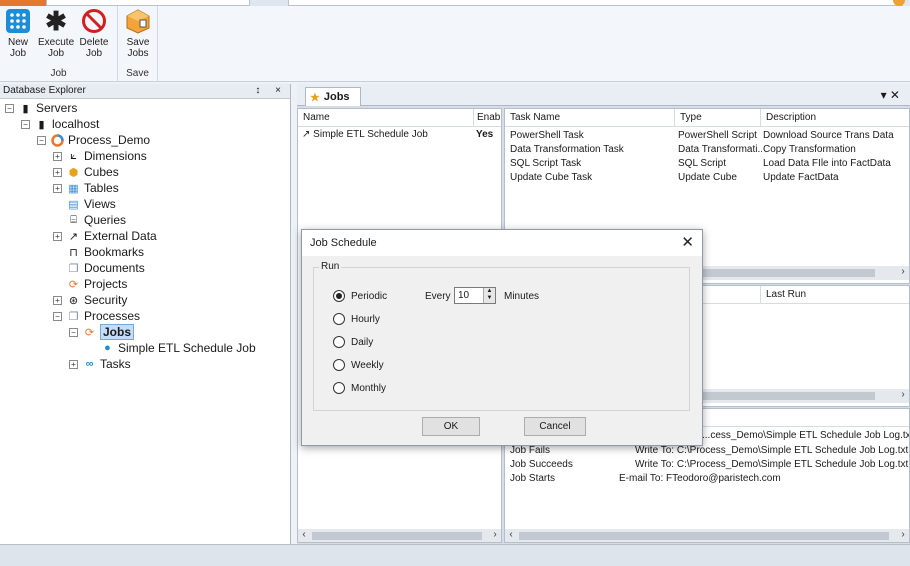  Describe the element at coordinates (487, 118) in the screenshot. I see `column-header-enabled: Enabl` at that location.